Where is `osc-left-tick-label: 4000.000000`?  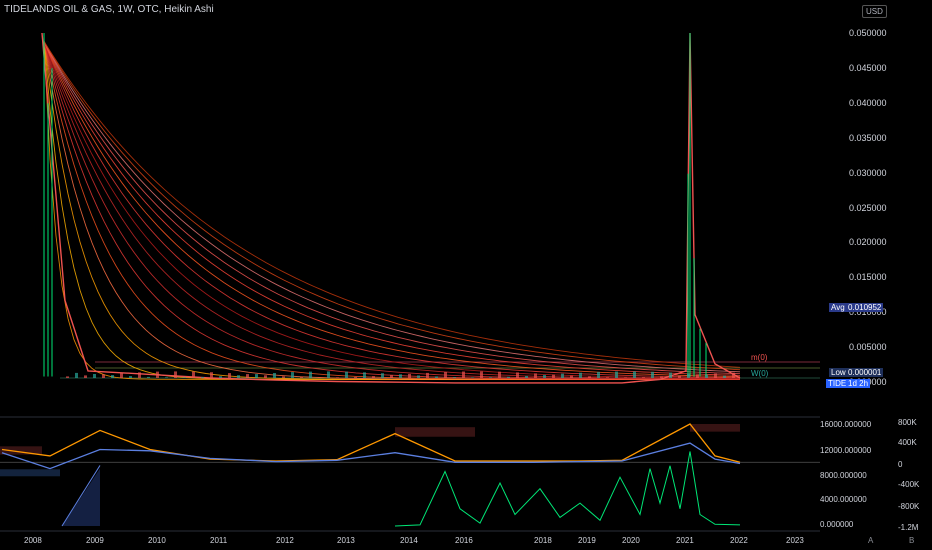
osc-left-tick-label: 4000.000000 is located at coordinates (843, 499).